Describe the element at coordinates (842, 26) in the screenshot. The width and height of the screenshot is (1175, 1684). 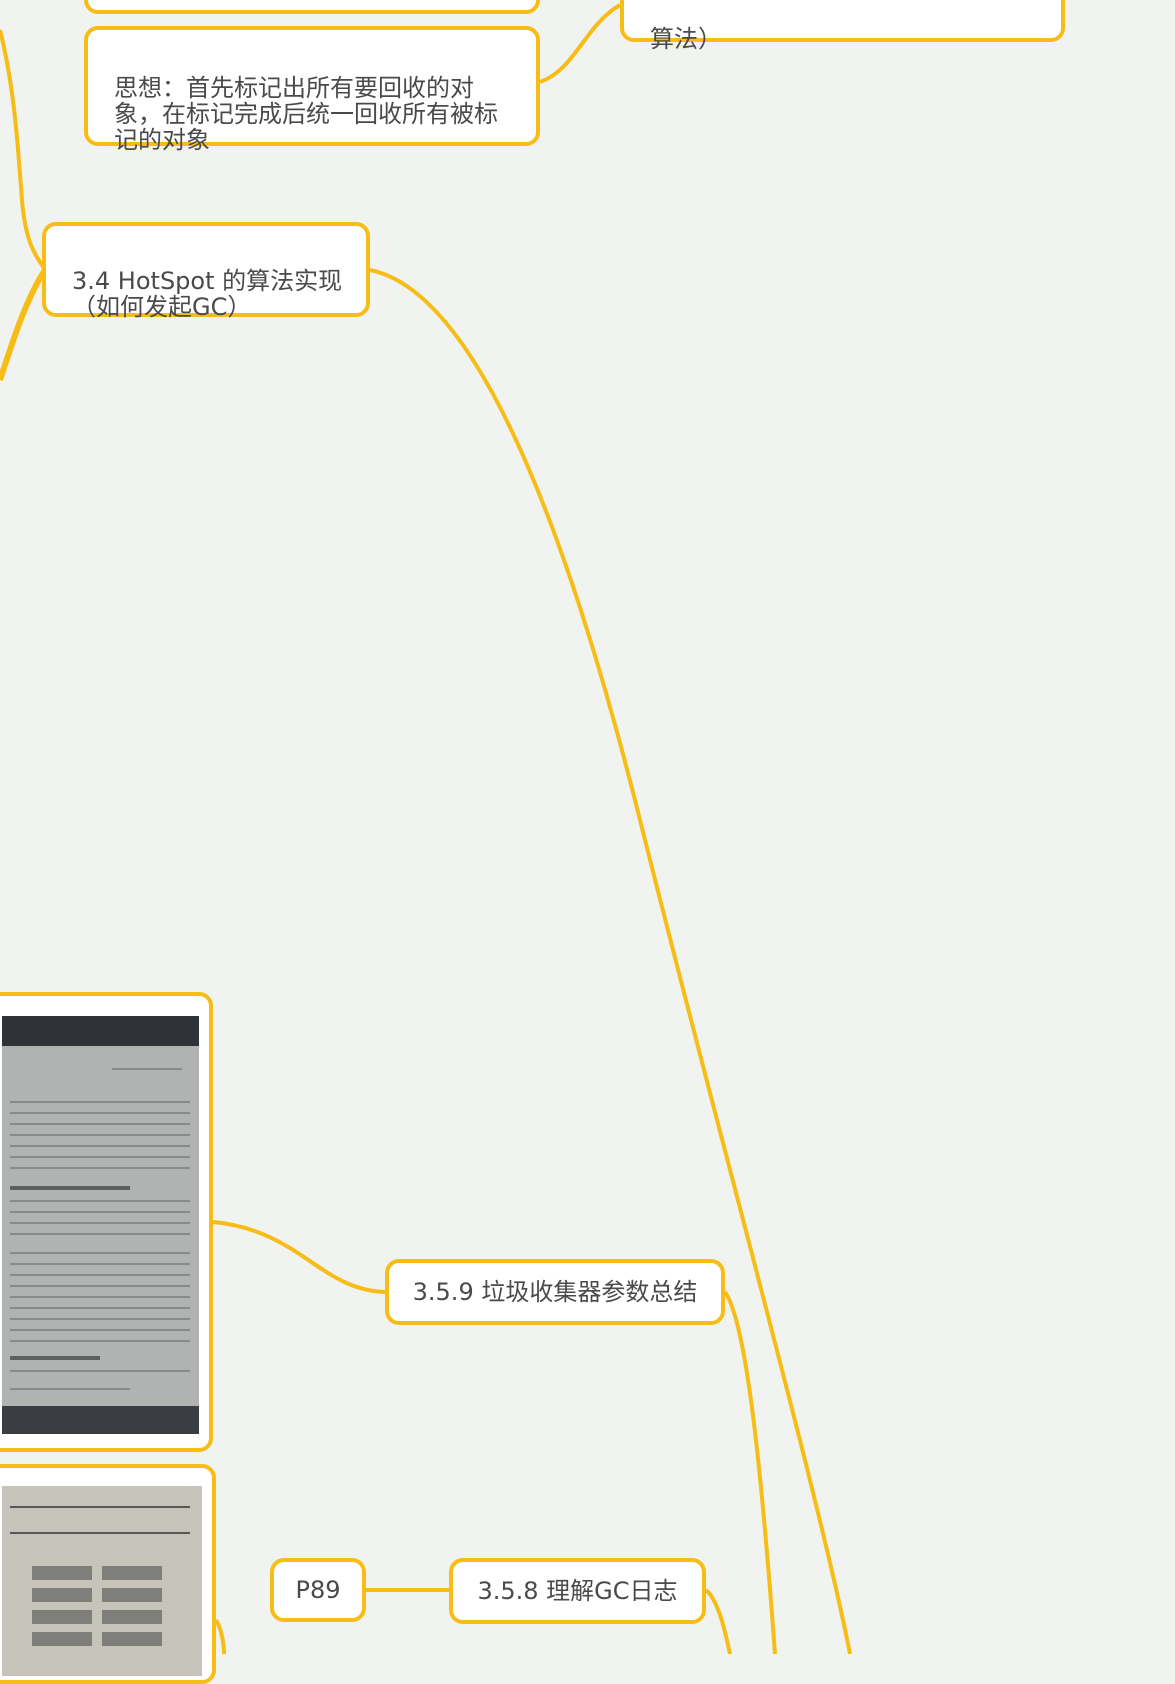
I see `node-mark-sweep-tail: 算法）` at that location.